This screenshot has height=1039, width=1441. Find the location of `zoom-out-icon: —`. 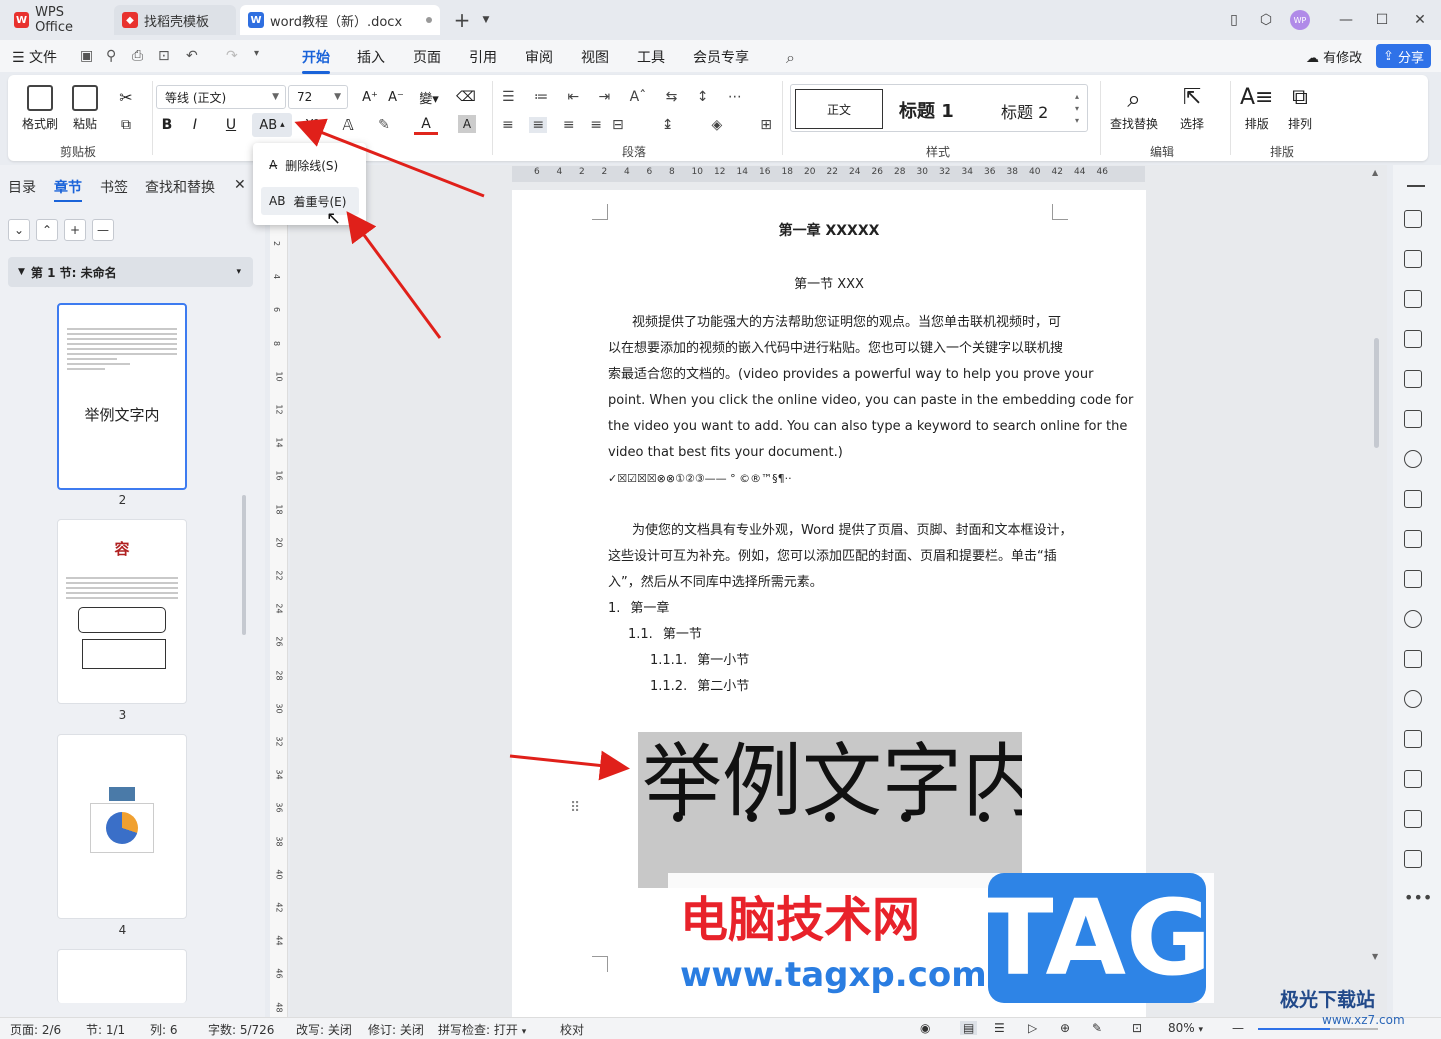

zoom-out-icon: — is located at coordinates (1238, 1028).